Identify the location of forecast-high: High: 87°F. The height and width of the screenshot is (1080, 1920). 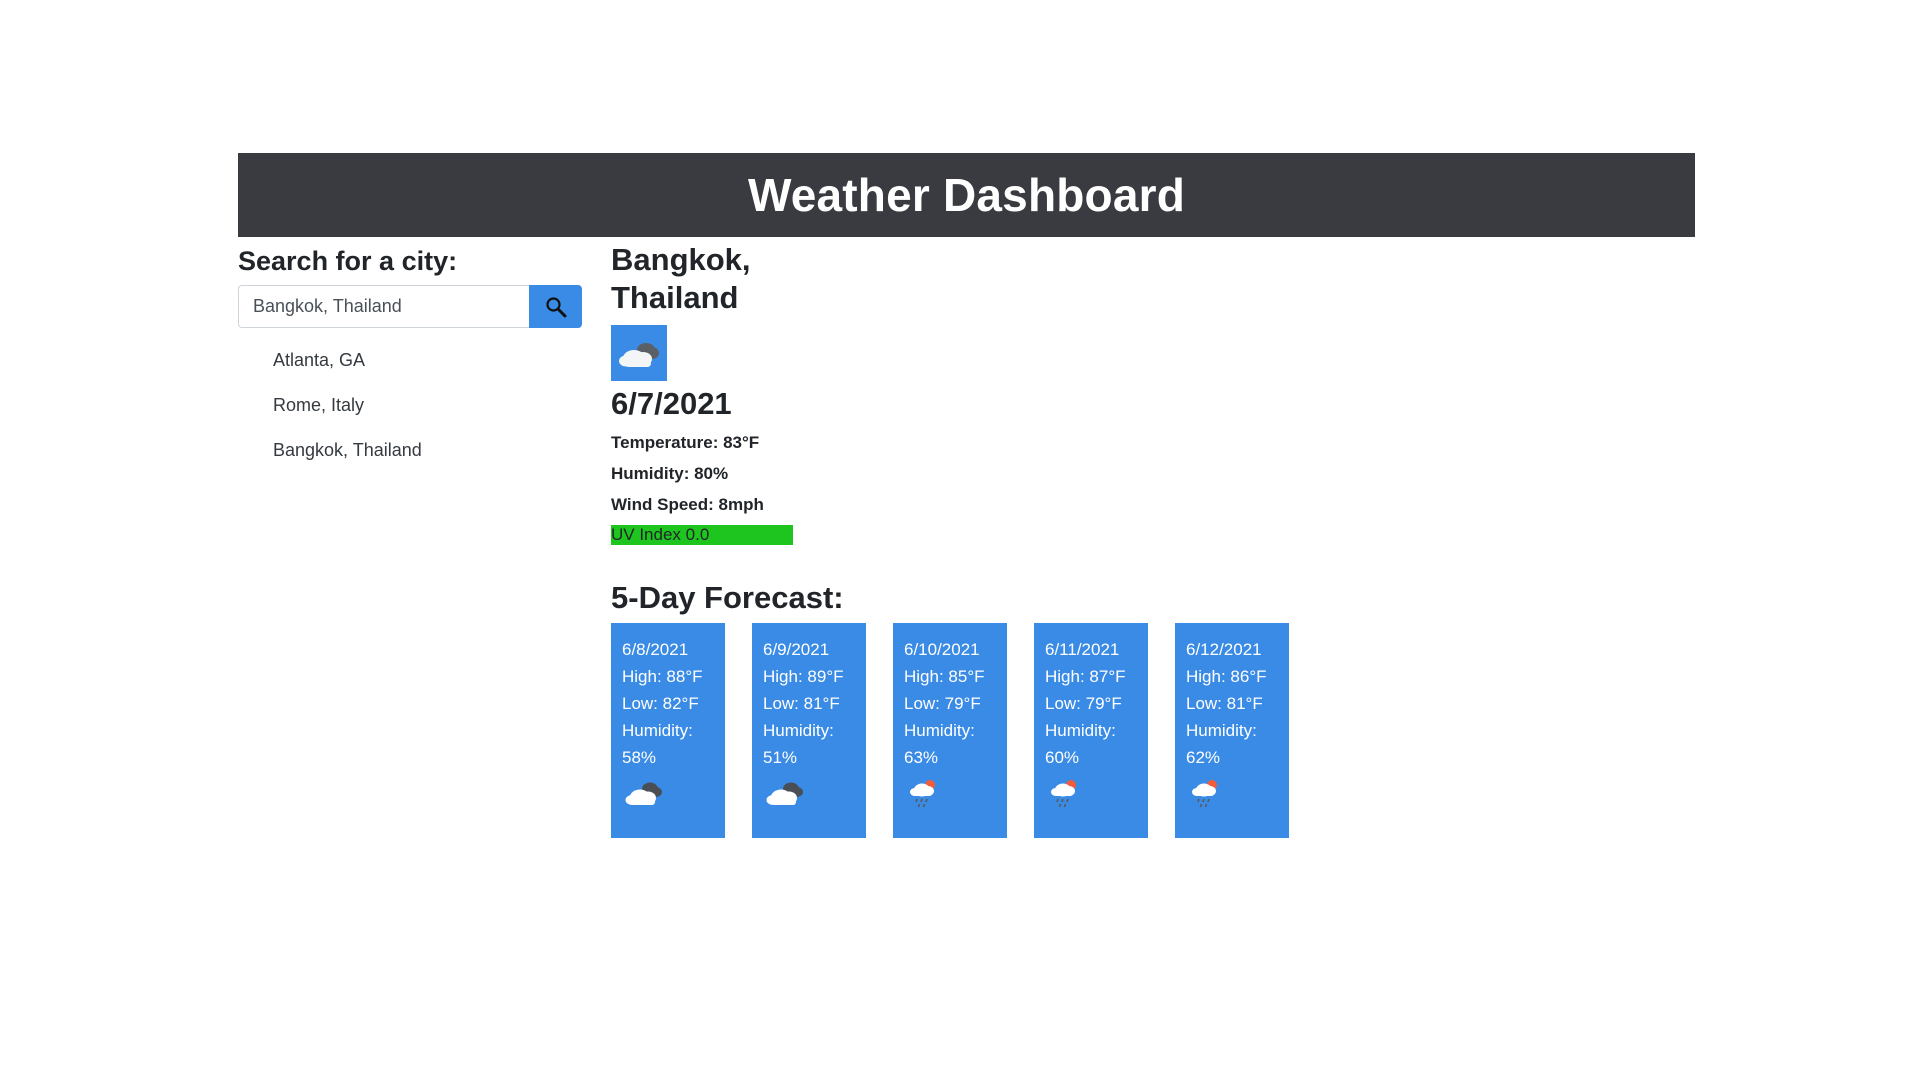
(1085, 676).